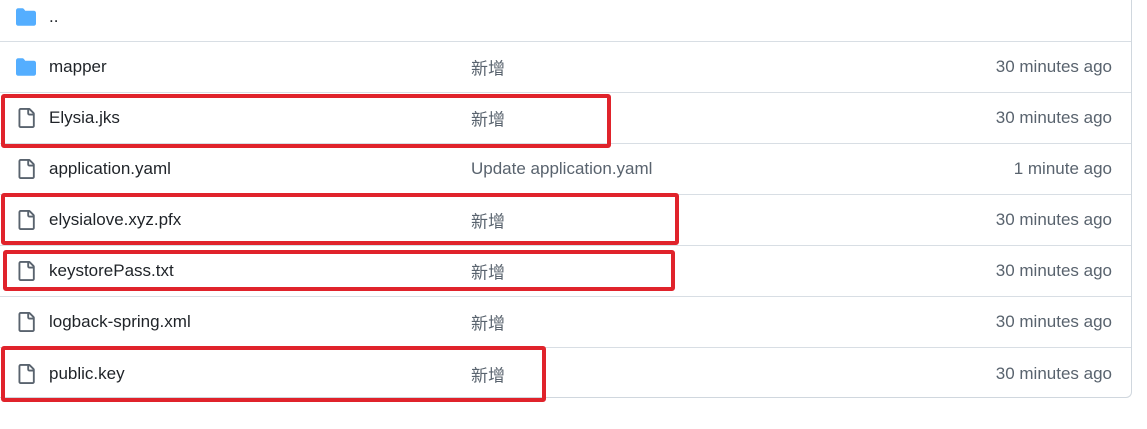 The width and height of the screenshot is (1147, 429). What do you see at coordinates (565, 373) in the screenshot?
I see `table-row: public.key 新增 30 minutes ago` at bounding box center [565, 373].